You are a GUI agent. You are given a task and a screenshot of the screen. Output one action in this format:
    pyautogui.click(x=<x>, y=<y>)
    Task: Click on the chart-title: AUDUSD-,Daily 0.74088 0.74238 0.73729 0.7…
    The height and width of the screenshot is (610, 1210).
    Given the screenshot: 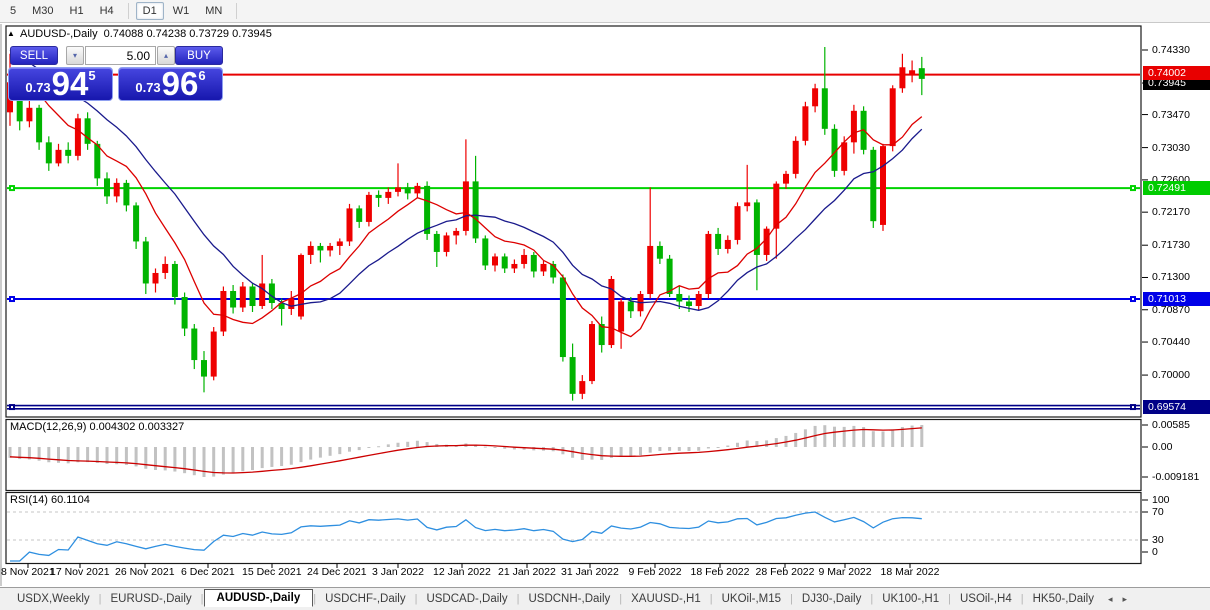 What is the action you would take?
    pyautogui.click(x=146, y=34)
    